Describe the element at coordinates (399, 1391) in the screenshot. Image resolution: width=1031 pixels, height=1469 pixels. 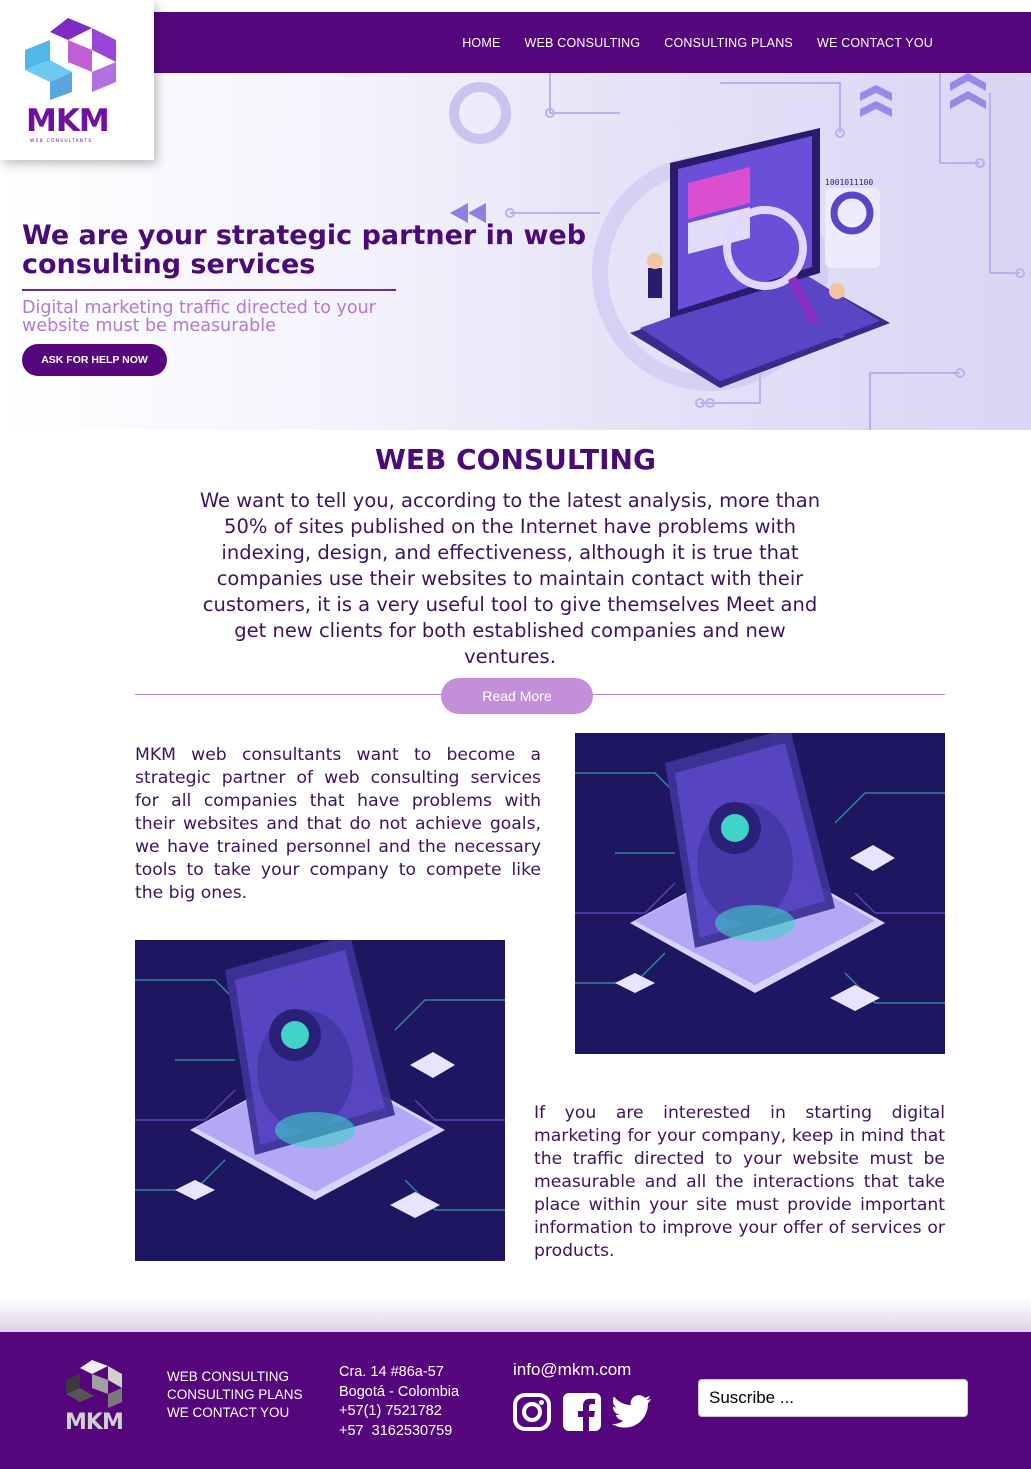
I see `address-line2: Bogotá - Colombia` at that location.